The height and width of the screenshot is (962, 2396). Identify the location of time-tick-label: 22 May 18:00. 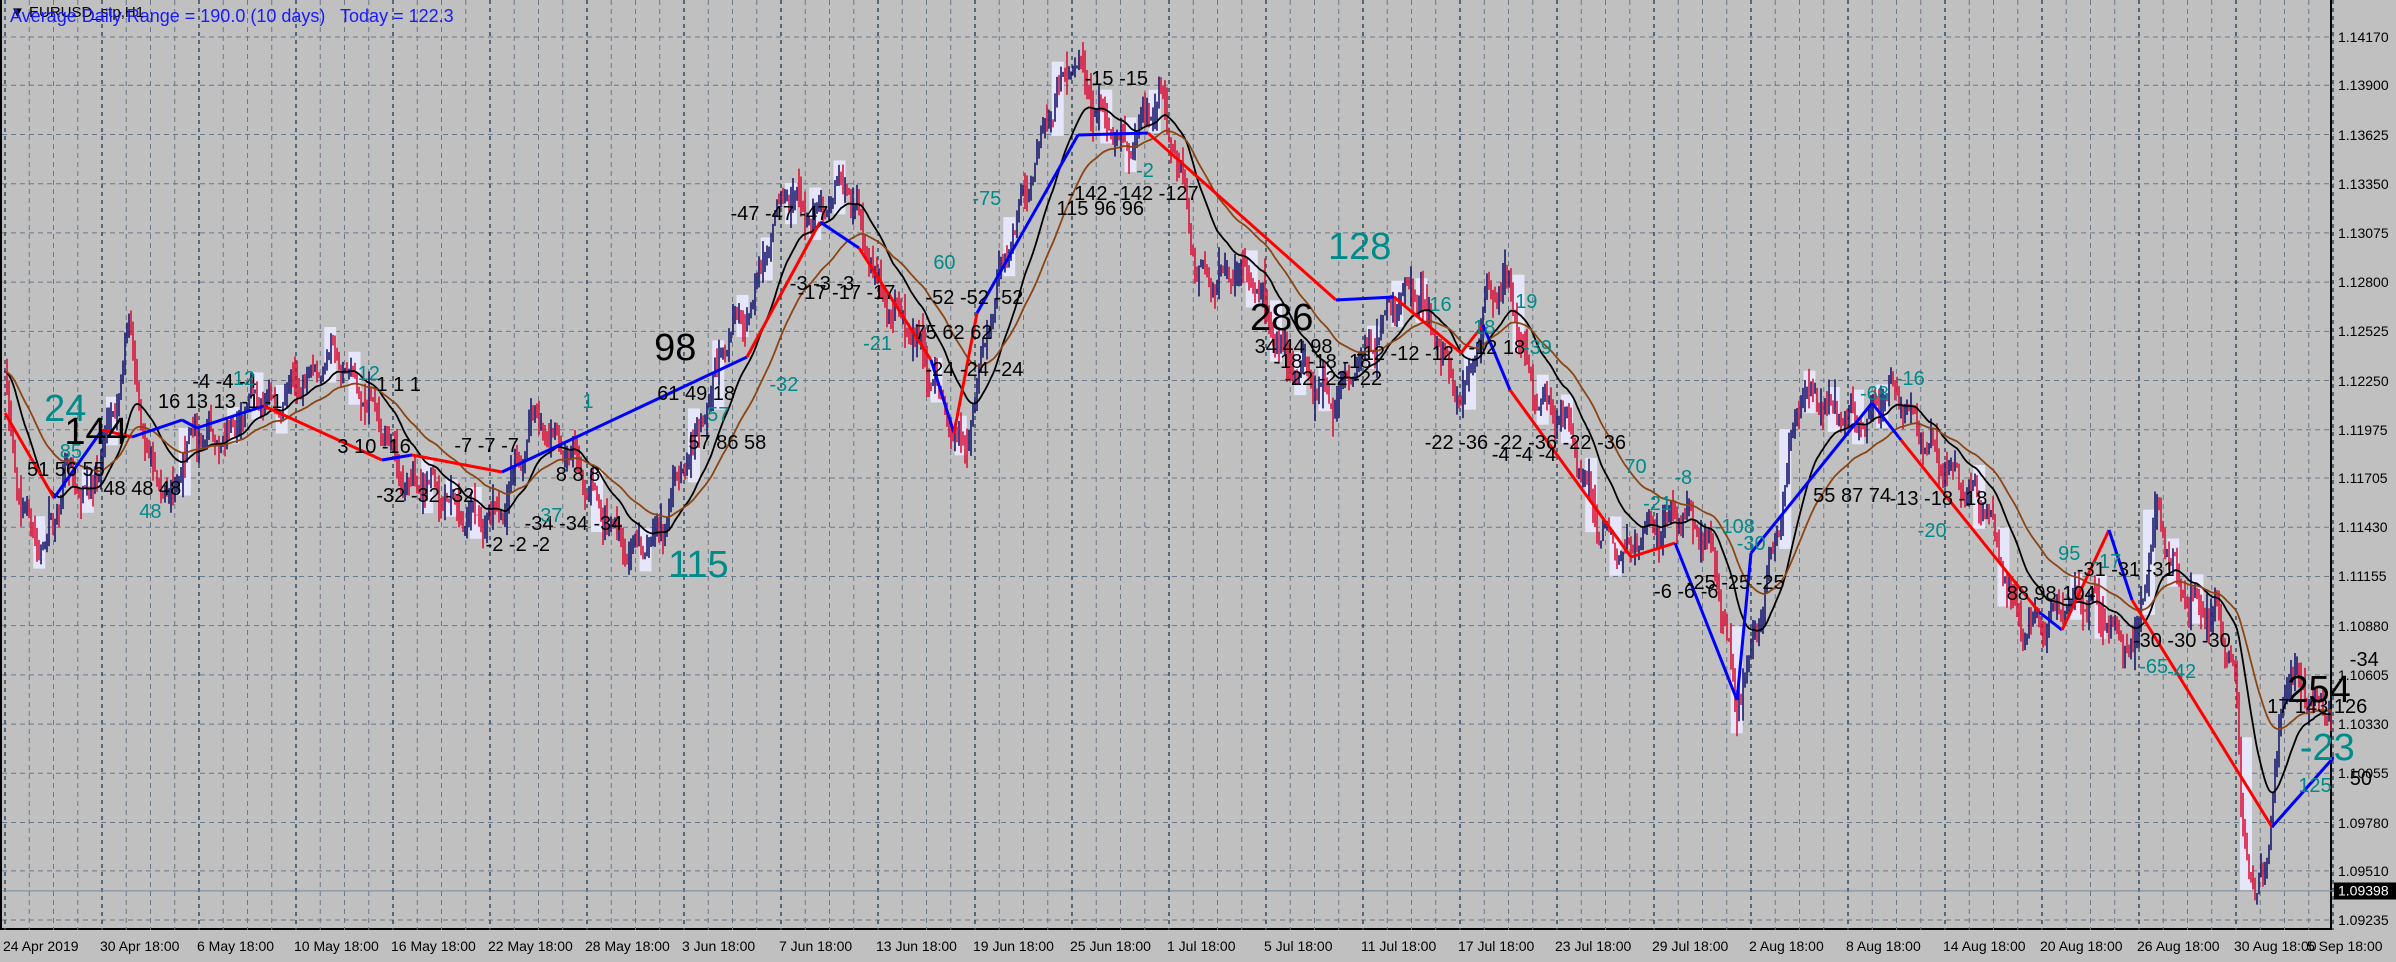
(530, 946).